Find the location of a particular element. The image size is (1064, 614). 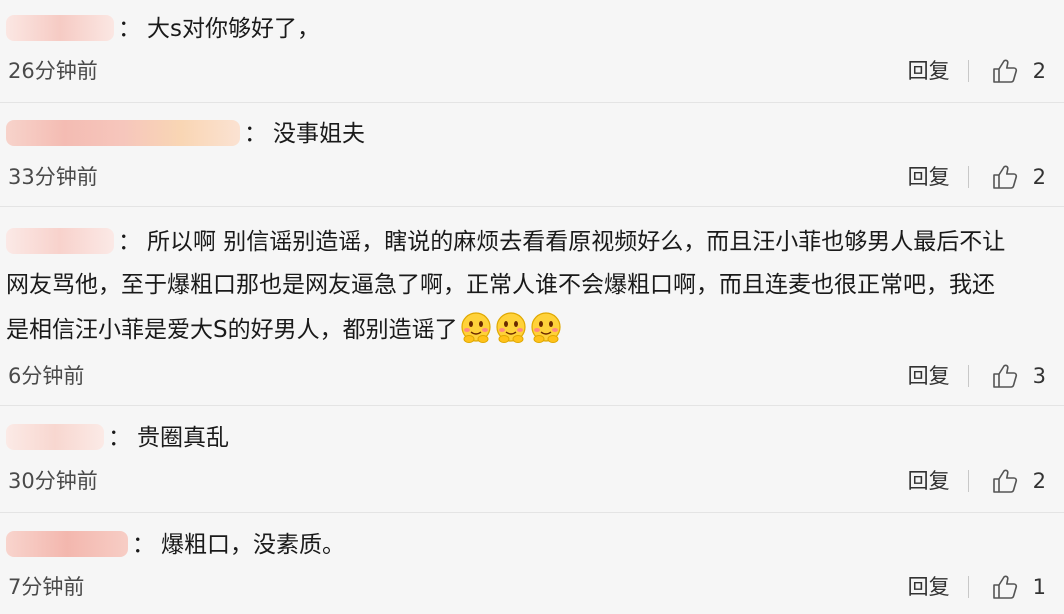

comment-text: 大s对你够好了， is located at coordinates (233, 29).